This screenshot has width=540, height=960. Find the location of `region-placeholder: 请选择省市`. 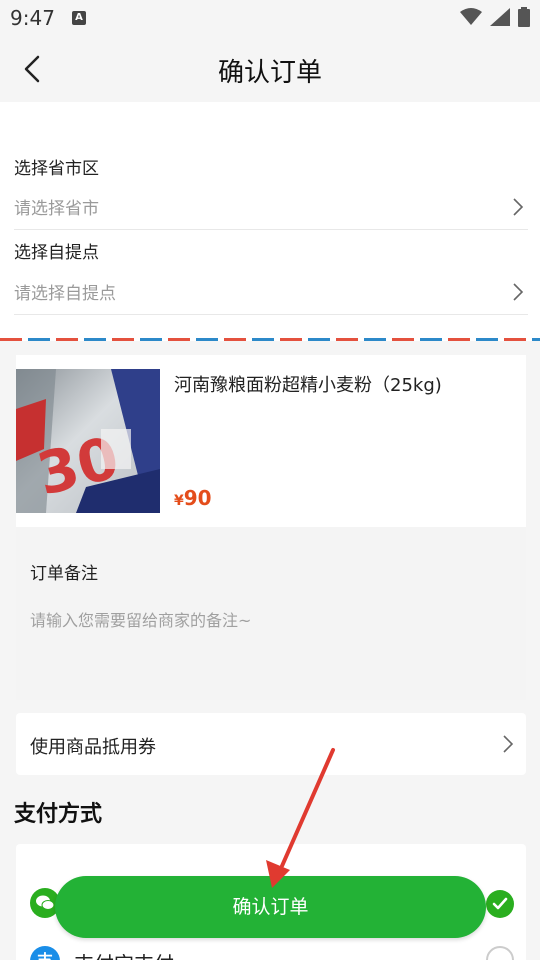

region-placeholder: 请选择省市 is located at coordinates (56, 209).